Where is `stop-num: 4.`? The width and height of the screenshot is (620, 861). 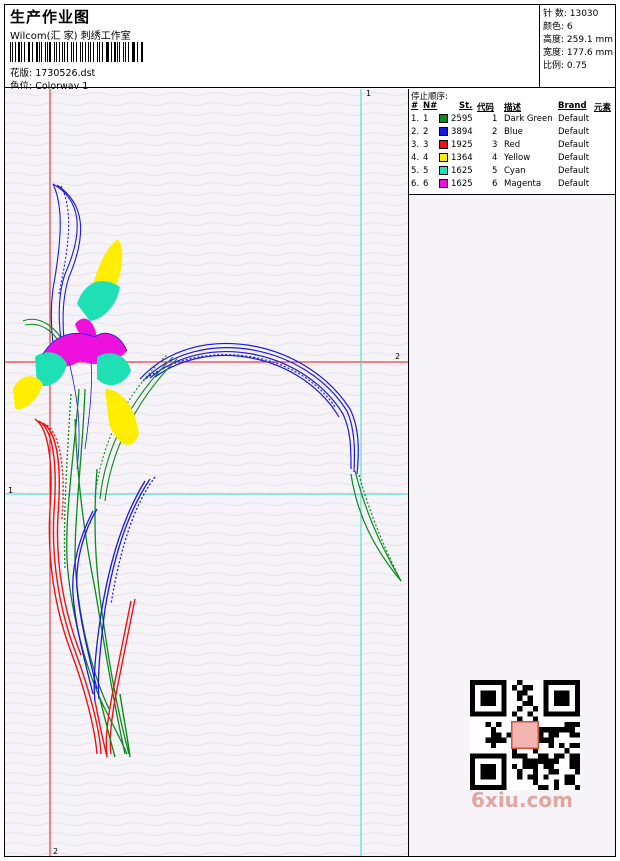 stop-num: 4. is located at coordinates (415, 158).